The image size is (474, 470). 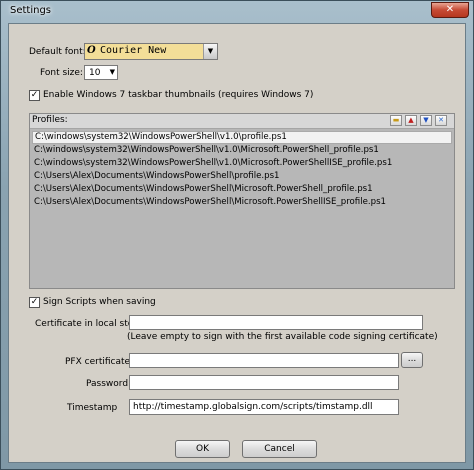 I want to click on down-arrow-icon: ▼, so click(x=426, y=120).